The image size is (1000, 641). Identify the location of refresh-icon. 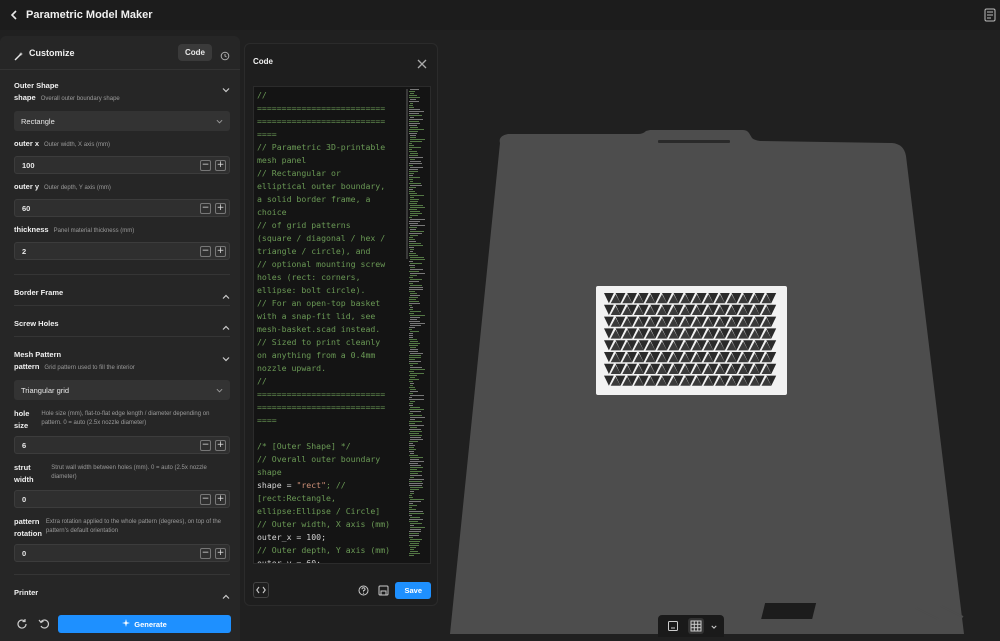
(22, 624).